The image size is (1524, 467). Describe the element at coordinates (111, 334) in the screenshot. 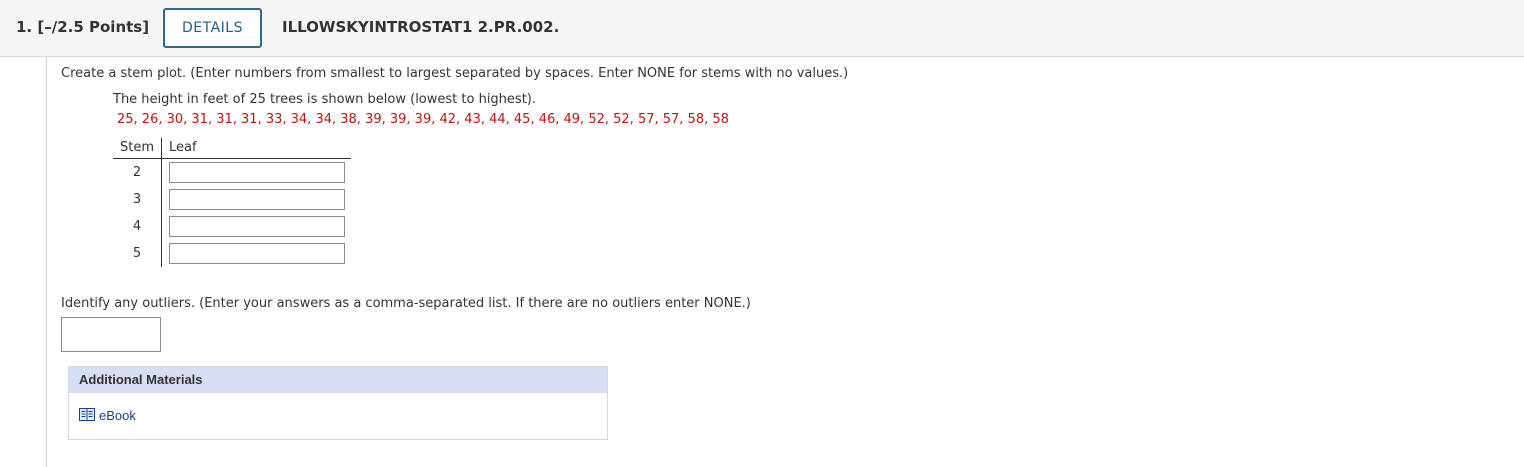

I see `outliers-input` at that location.